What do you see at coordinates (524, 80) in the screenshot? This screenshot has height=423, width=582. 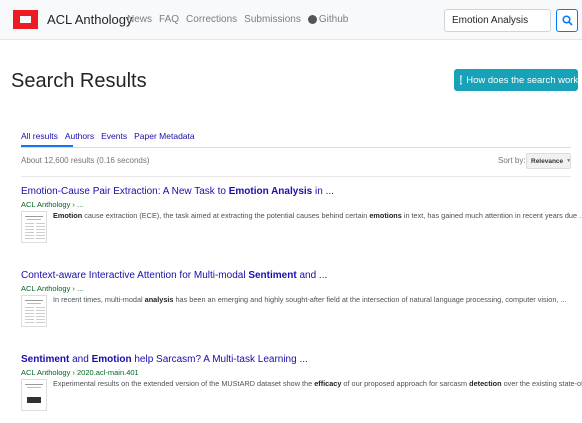 I see `search-help-label: How does the search work?` at bounding box center [524, 80].